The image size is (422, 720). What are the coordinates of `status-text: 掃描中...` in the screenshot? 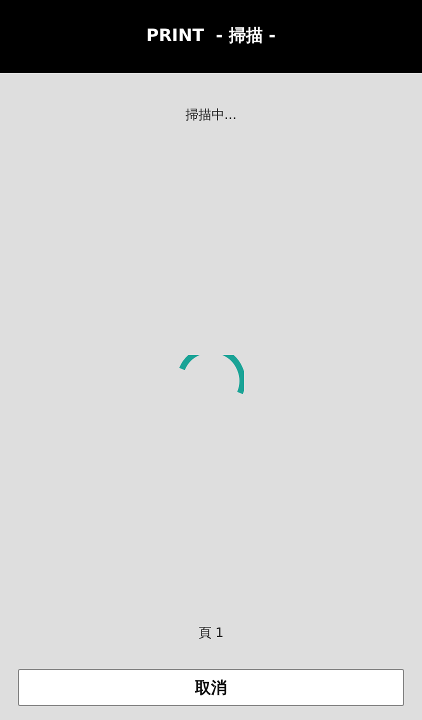 It's located at (211, 116).